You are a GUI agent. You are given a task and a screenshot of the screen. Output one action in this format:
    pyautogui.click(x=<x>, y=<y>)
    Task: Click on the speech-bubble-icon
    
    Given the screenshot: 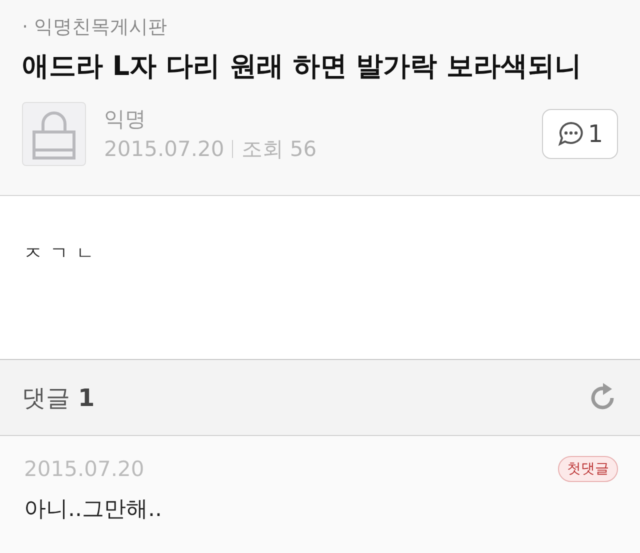 What is the action you would take?
    pyautogui.click(x=570, y=134)
    